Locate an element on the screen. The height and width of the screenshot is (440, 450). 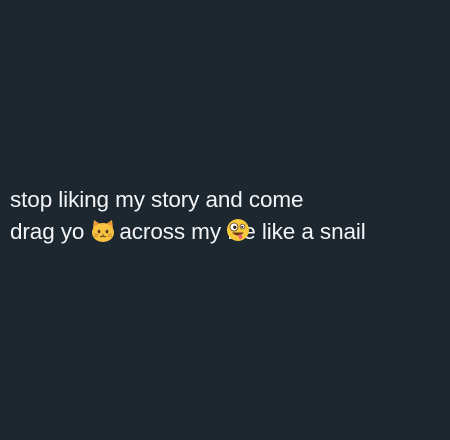
zany-face-icon is located at coordinates (238, 230).